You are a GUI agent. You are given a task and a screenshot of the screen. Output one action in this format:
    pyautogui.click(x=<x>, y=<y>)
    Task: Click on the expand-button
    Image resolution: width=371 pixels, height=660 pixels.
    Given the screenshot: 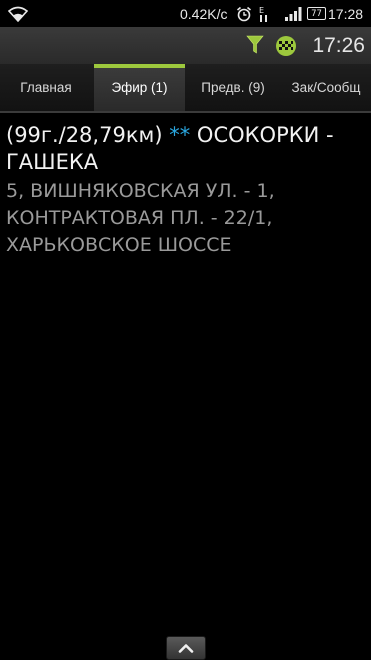 What is the action you would take?
    pyautogui.click(x=186, y=648)
    